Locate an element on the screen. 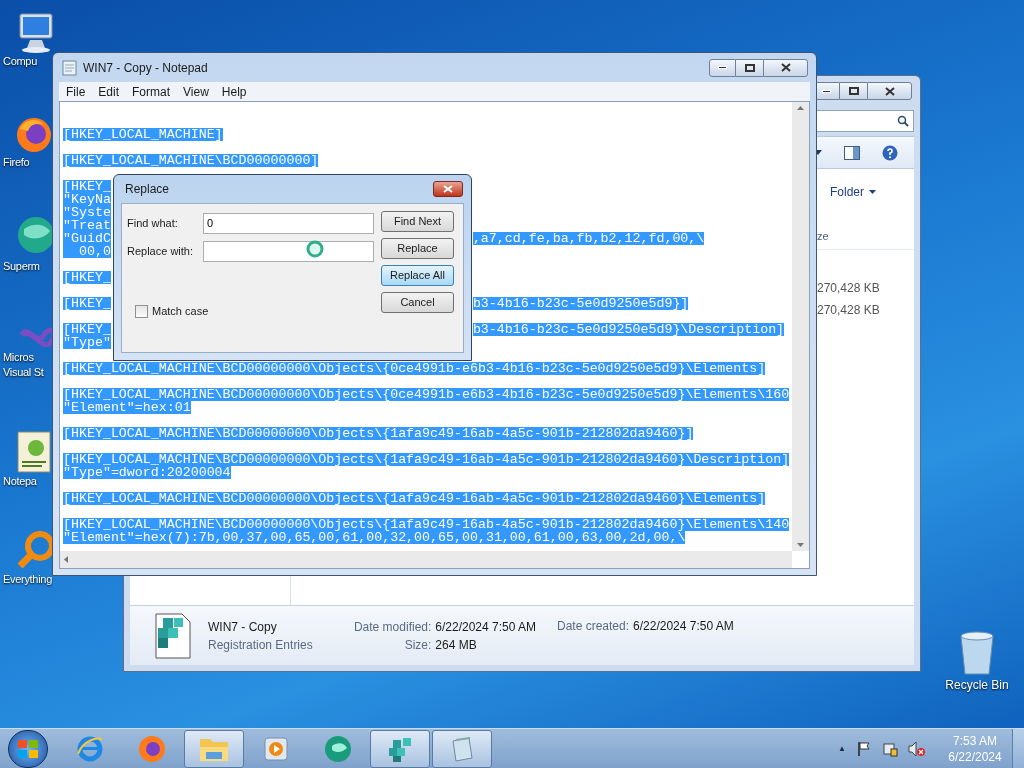 The image size is (1024, 768). muted-speaker-icon is located at coordinates (917, 748).